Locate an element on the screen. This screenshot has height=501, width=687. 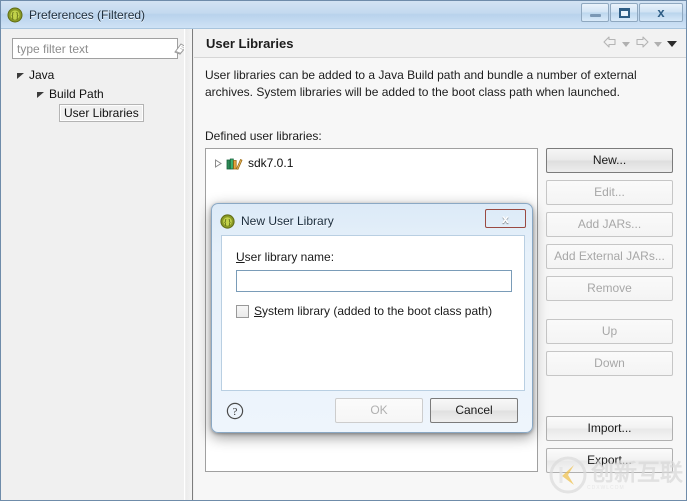
tree-item-build-path: Build Path is located at coordinates (92, 93).